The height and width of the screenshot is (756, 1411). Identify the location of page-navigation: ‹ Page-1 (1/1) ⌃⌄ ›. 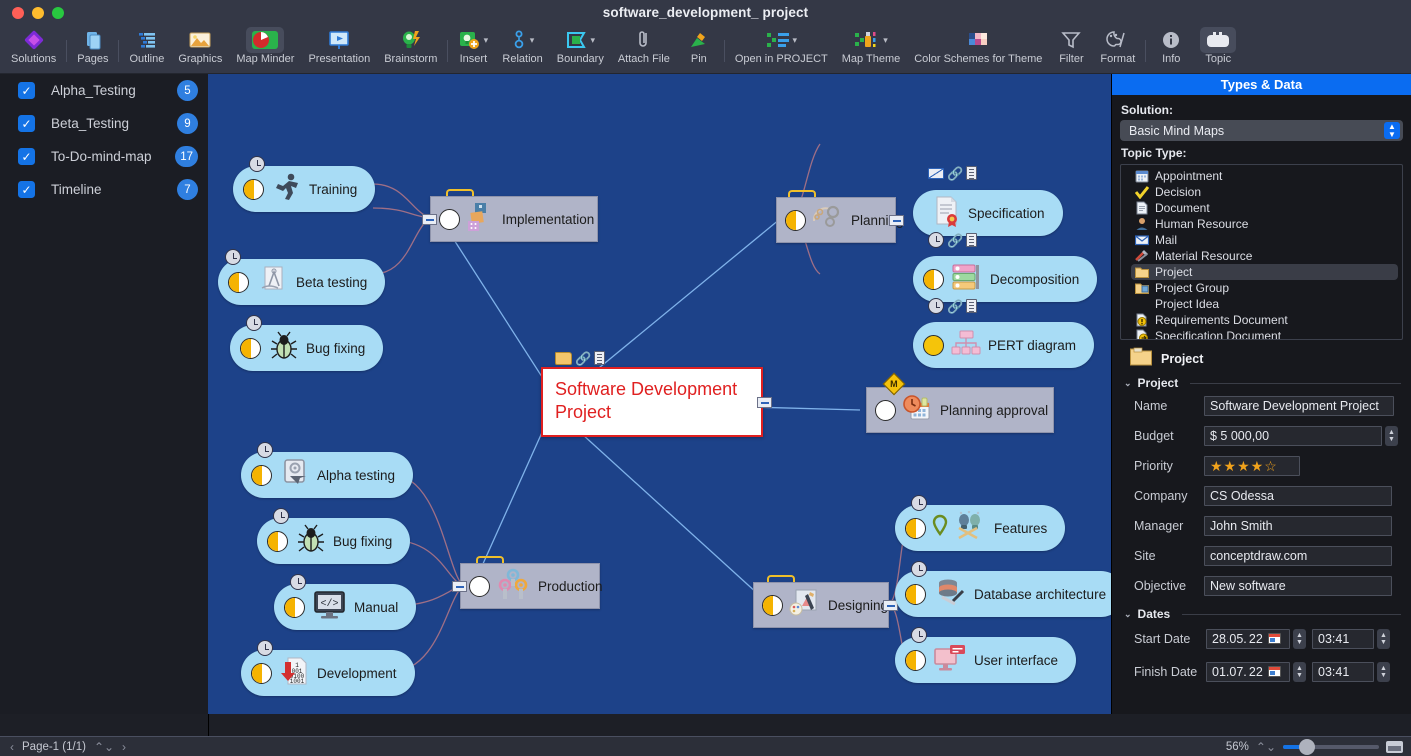
(63, 747).